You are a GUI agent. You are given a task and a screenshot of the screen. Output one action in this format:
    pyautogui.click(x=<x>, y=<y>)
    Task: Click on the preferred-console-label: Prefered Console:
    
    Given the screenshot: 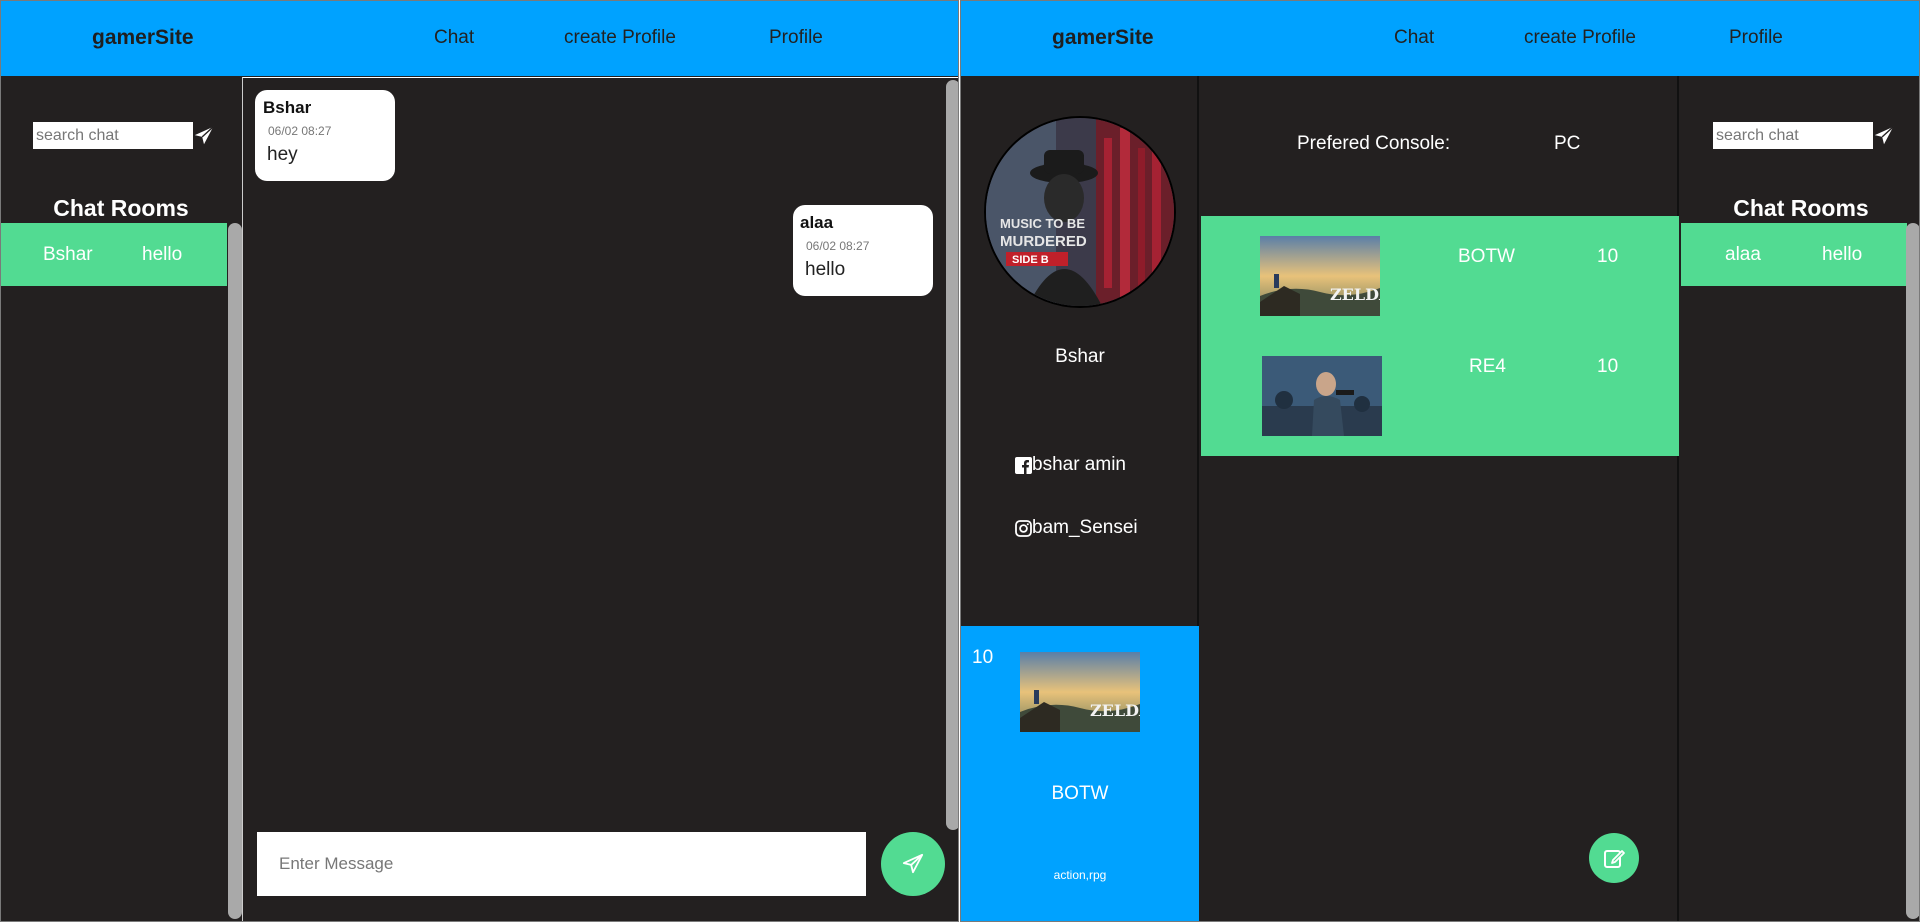 What is the action you would take?
    pyautogui.click(x=1374, y=143)
    